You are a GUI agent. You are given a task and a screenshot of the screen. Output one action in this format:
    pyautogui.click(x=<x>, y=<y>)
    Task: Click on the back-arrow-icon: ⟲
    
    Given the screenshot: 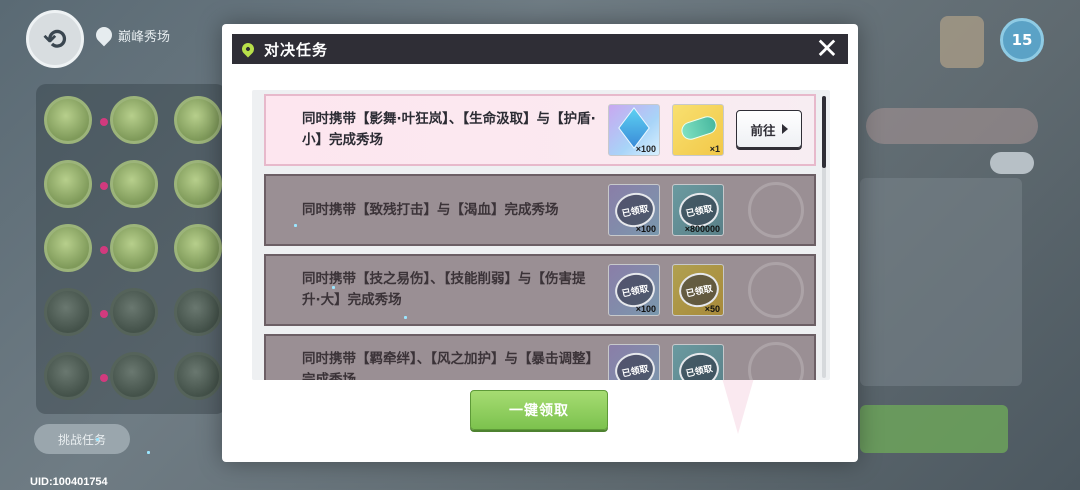 What is the action you would take?
    pyautogui.click(x=55, y=39)
    